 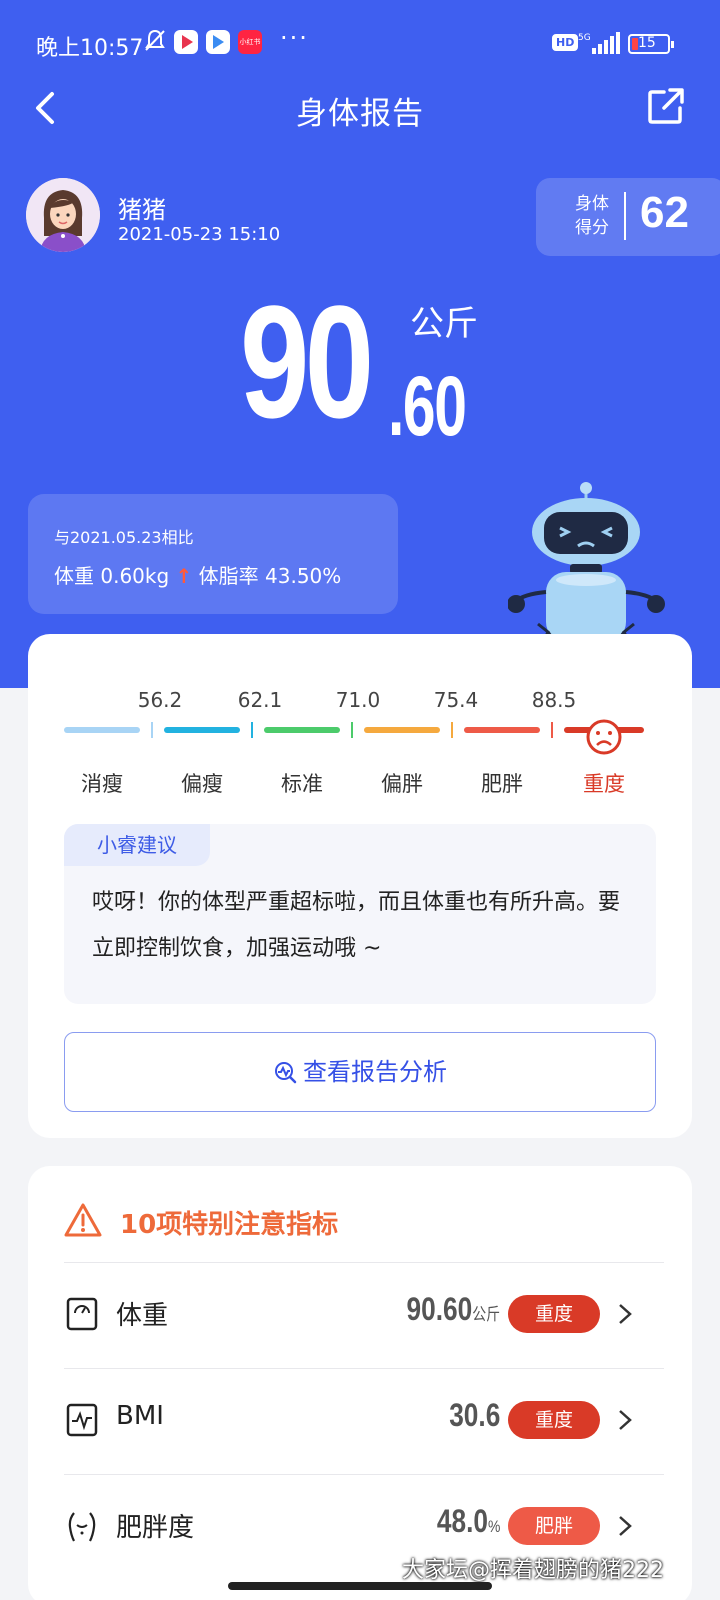 What do you see at coordinates (456, 700) in the screenshot?
I see `threshold-value: 75.4` at bounding box center [456, 700].